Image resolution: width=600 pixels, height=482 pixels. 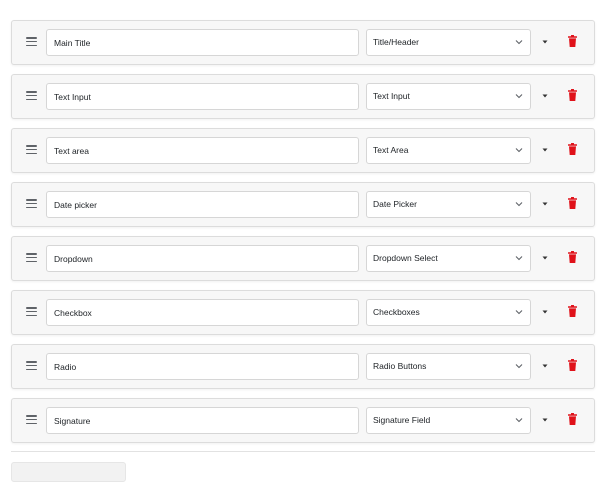 I want to click on field-type-select: Signature Field, so click(x=448, y=420).